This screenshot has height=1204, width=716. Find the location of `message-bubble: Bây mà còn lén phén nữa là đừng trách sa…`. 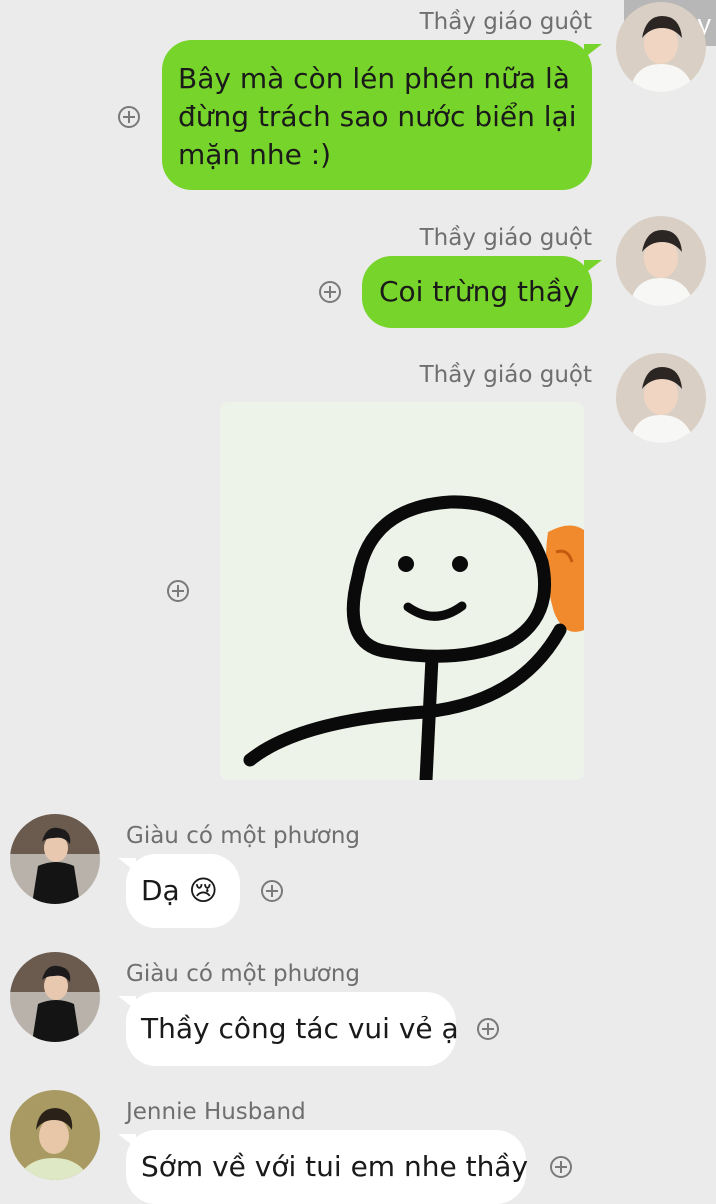

message-bubble: Bây mà còn lén phén nữa là đừng trách sa… is located at coordinates (377, 115).